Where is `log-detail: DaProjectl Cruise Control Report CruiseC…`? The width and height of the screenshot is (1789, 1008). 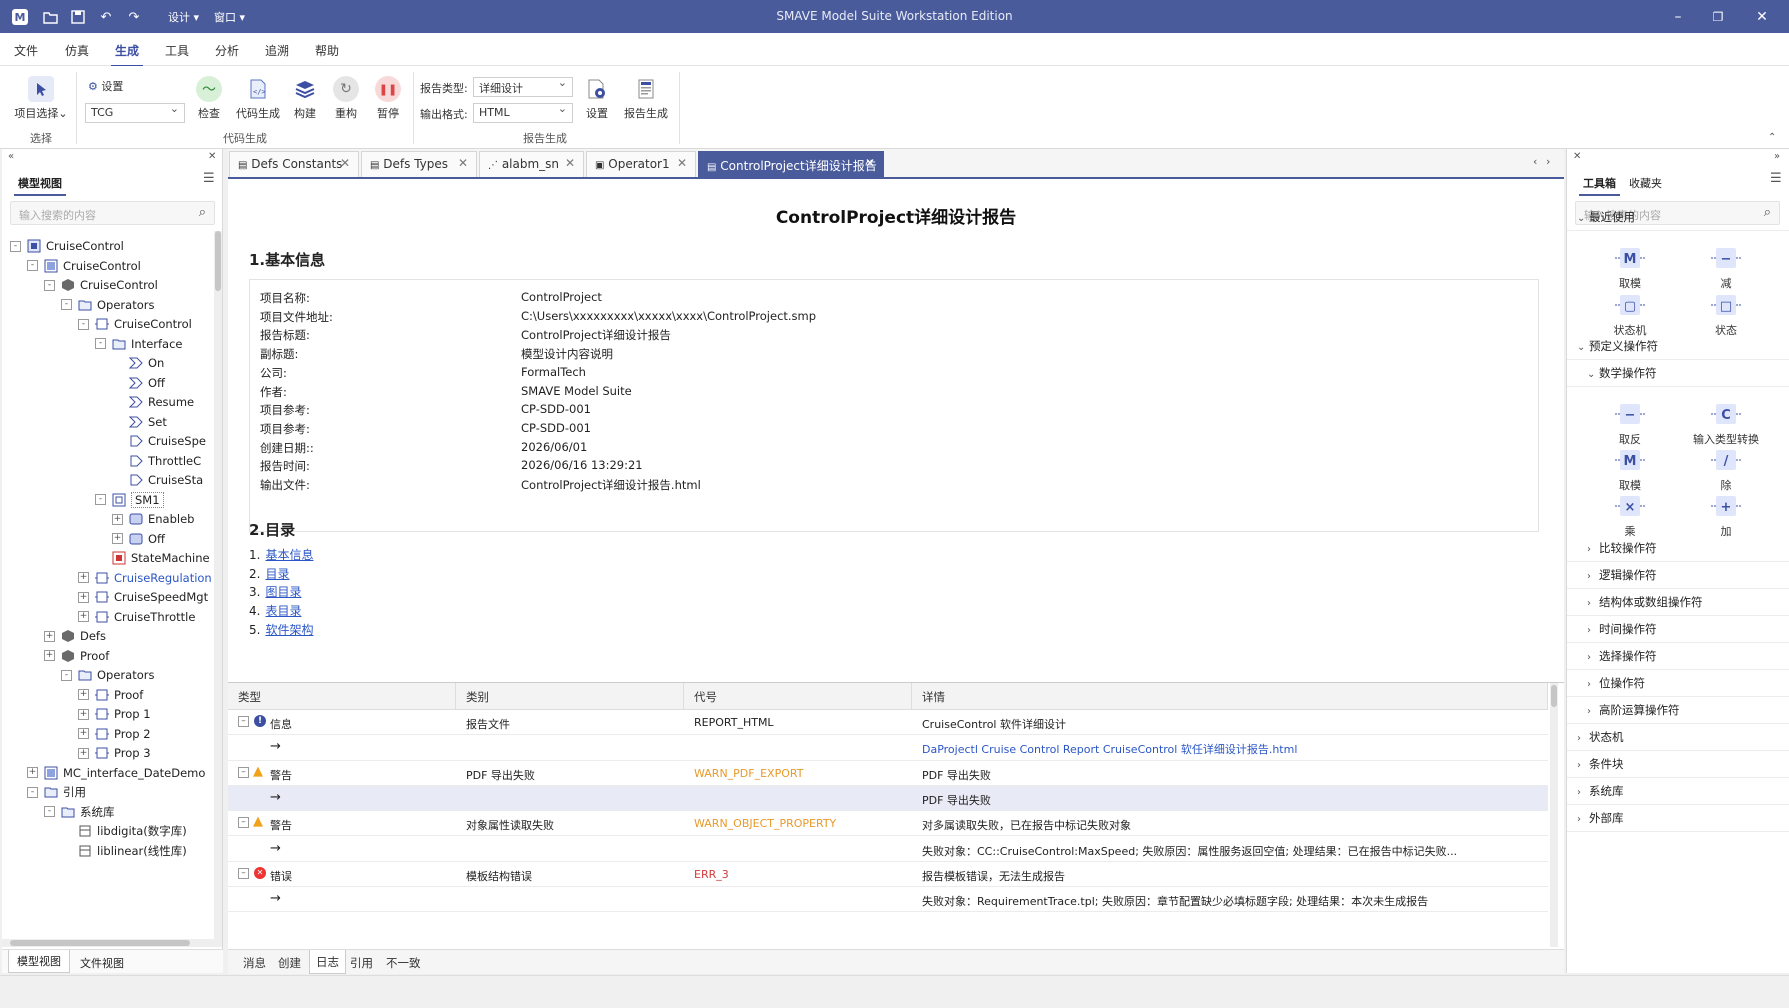 log-detail: DaProjectl Cruise Control Report CruiseC… is located at coordinates (1232, 749).